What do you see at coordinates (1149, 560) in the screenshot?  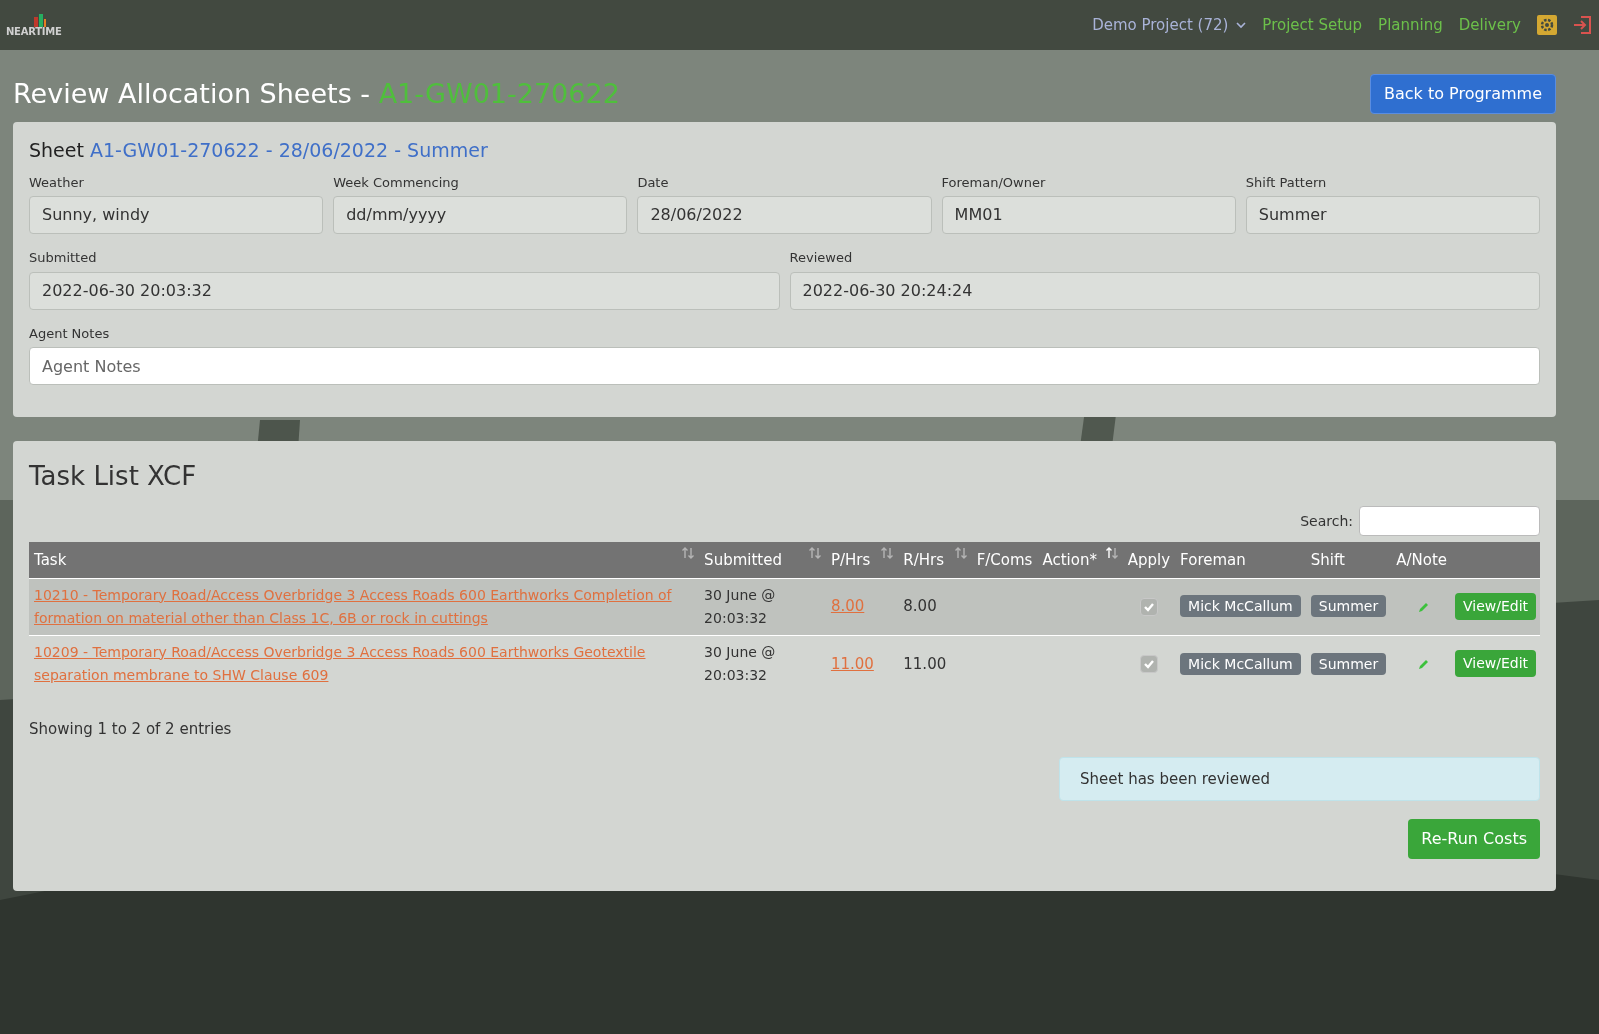 I see `column-header: Apply` at bounding box center [1149, 560].